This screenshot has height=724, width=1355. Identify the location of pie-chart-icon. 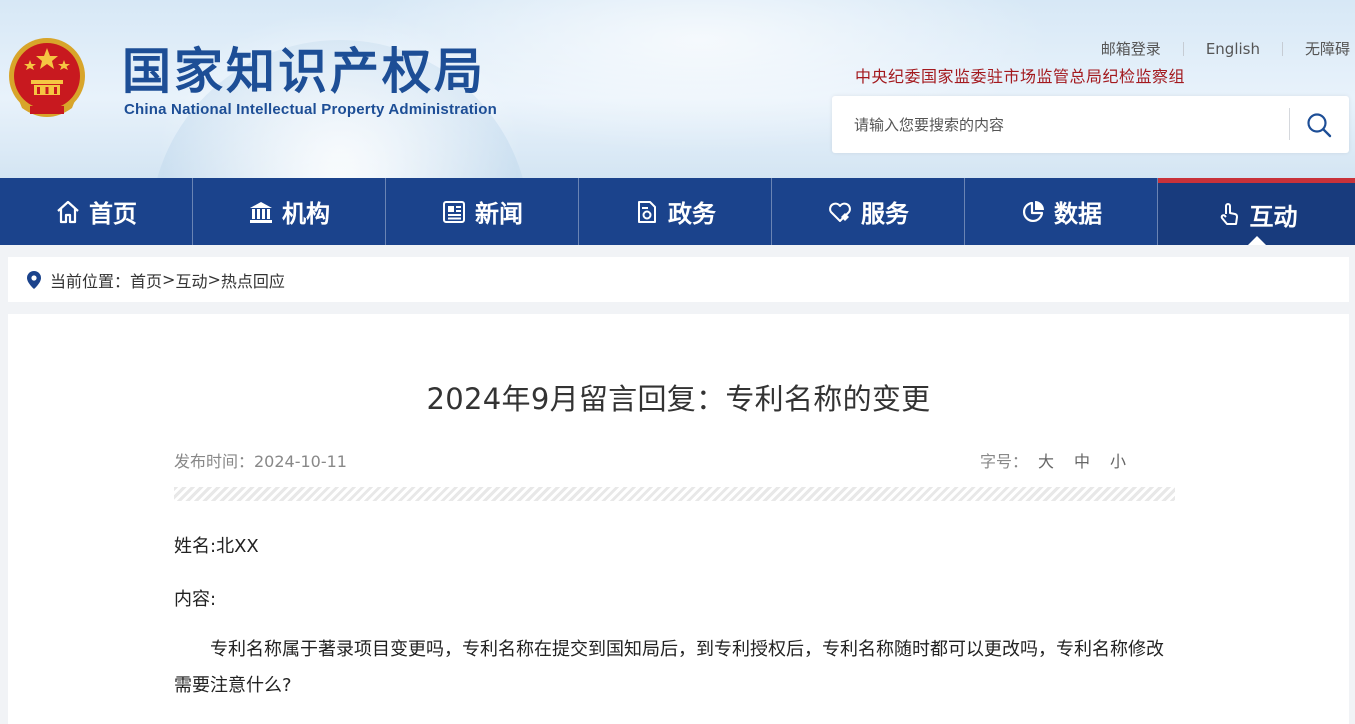
(1033, 212).